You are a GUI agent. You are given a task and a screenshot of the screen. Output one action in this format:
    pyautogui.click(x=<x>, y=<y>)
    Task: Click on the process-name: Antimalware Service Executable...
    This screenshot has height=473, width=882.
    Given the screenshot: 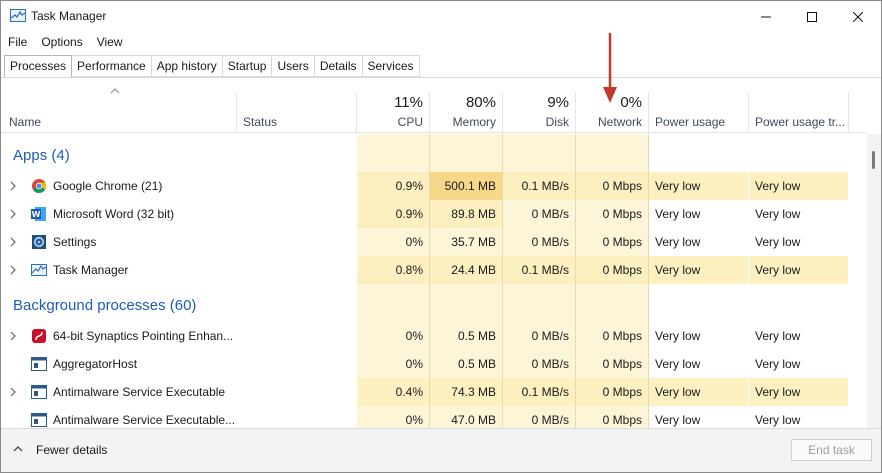 What is the action you would take?
    pyautogui.click(x=144, y=420)
    